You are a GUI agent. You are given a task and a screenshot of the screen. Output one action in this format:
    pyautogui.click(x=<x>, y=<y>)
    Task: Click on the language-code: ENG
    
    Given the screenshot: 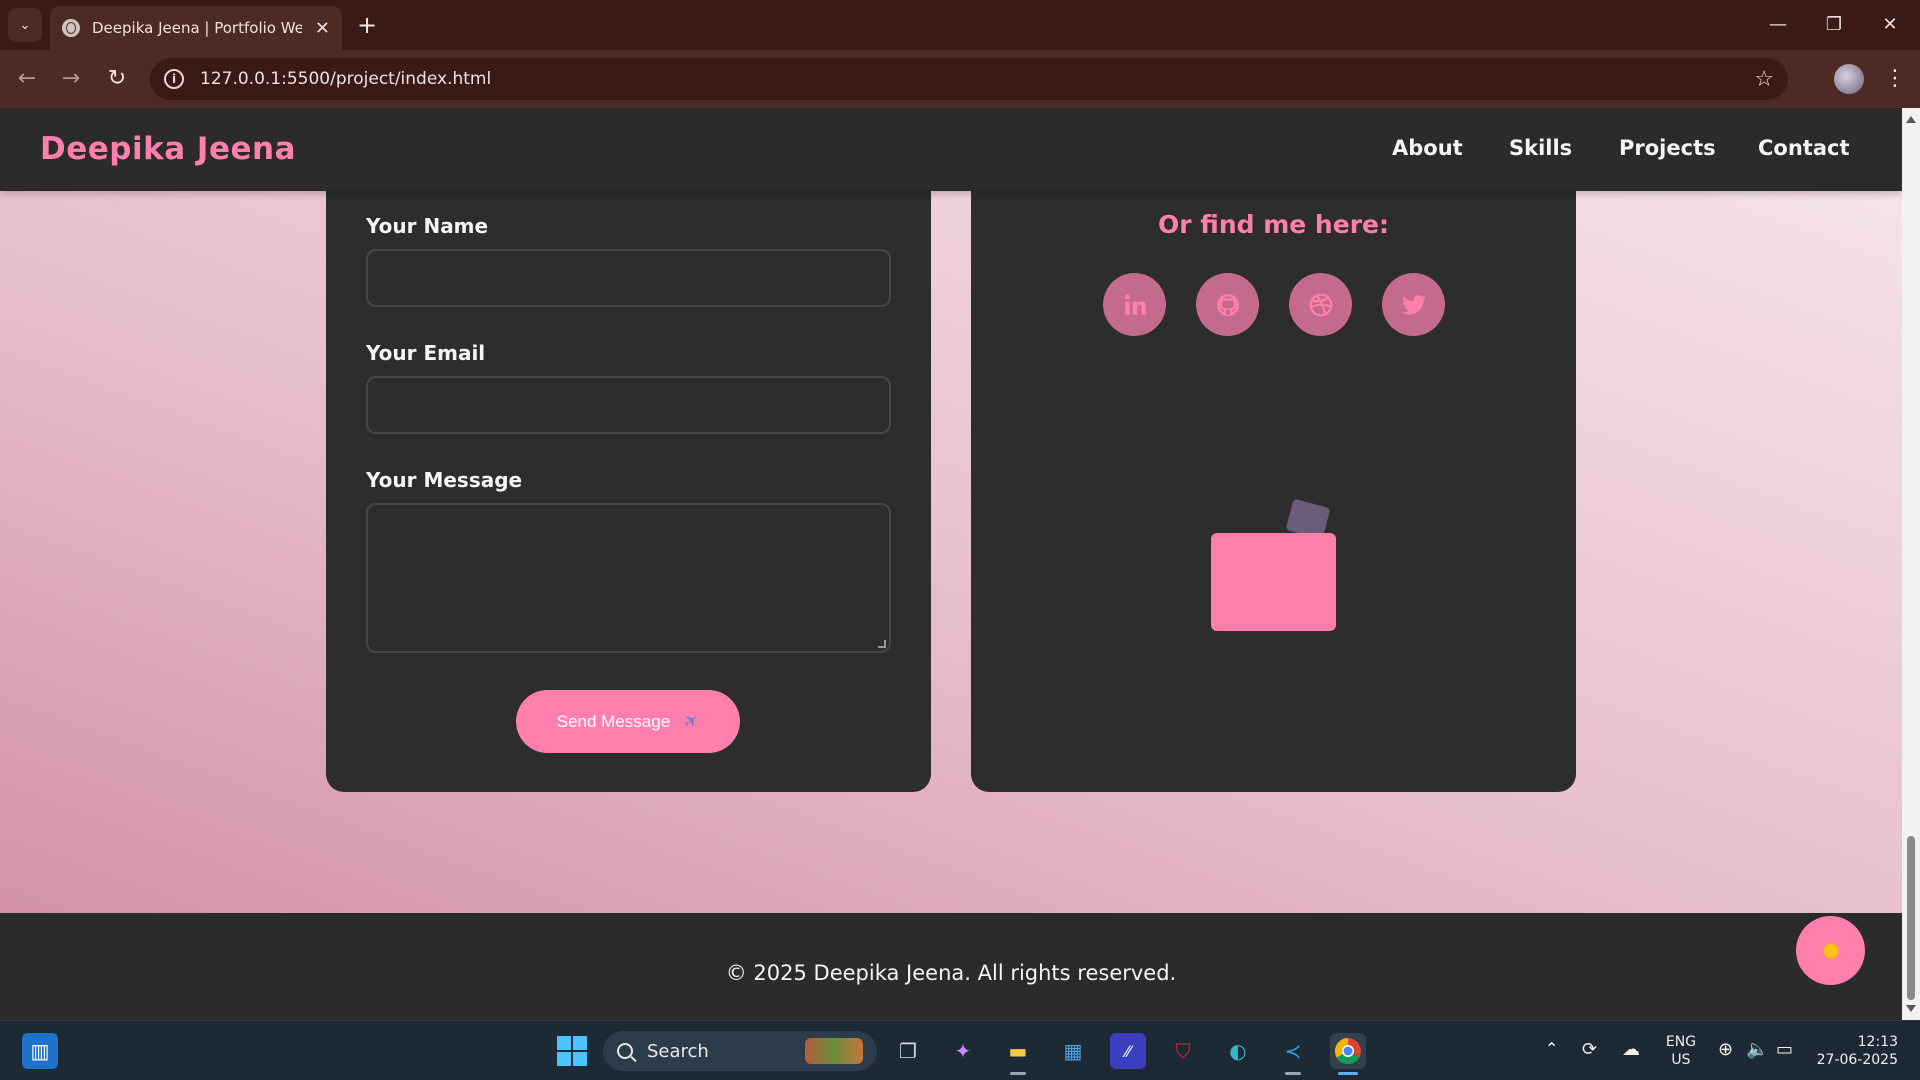 What is the action you would take?
    pyautogui.click(x=1681, y=1042)
    